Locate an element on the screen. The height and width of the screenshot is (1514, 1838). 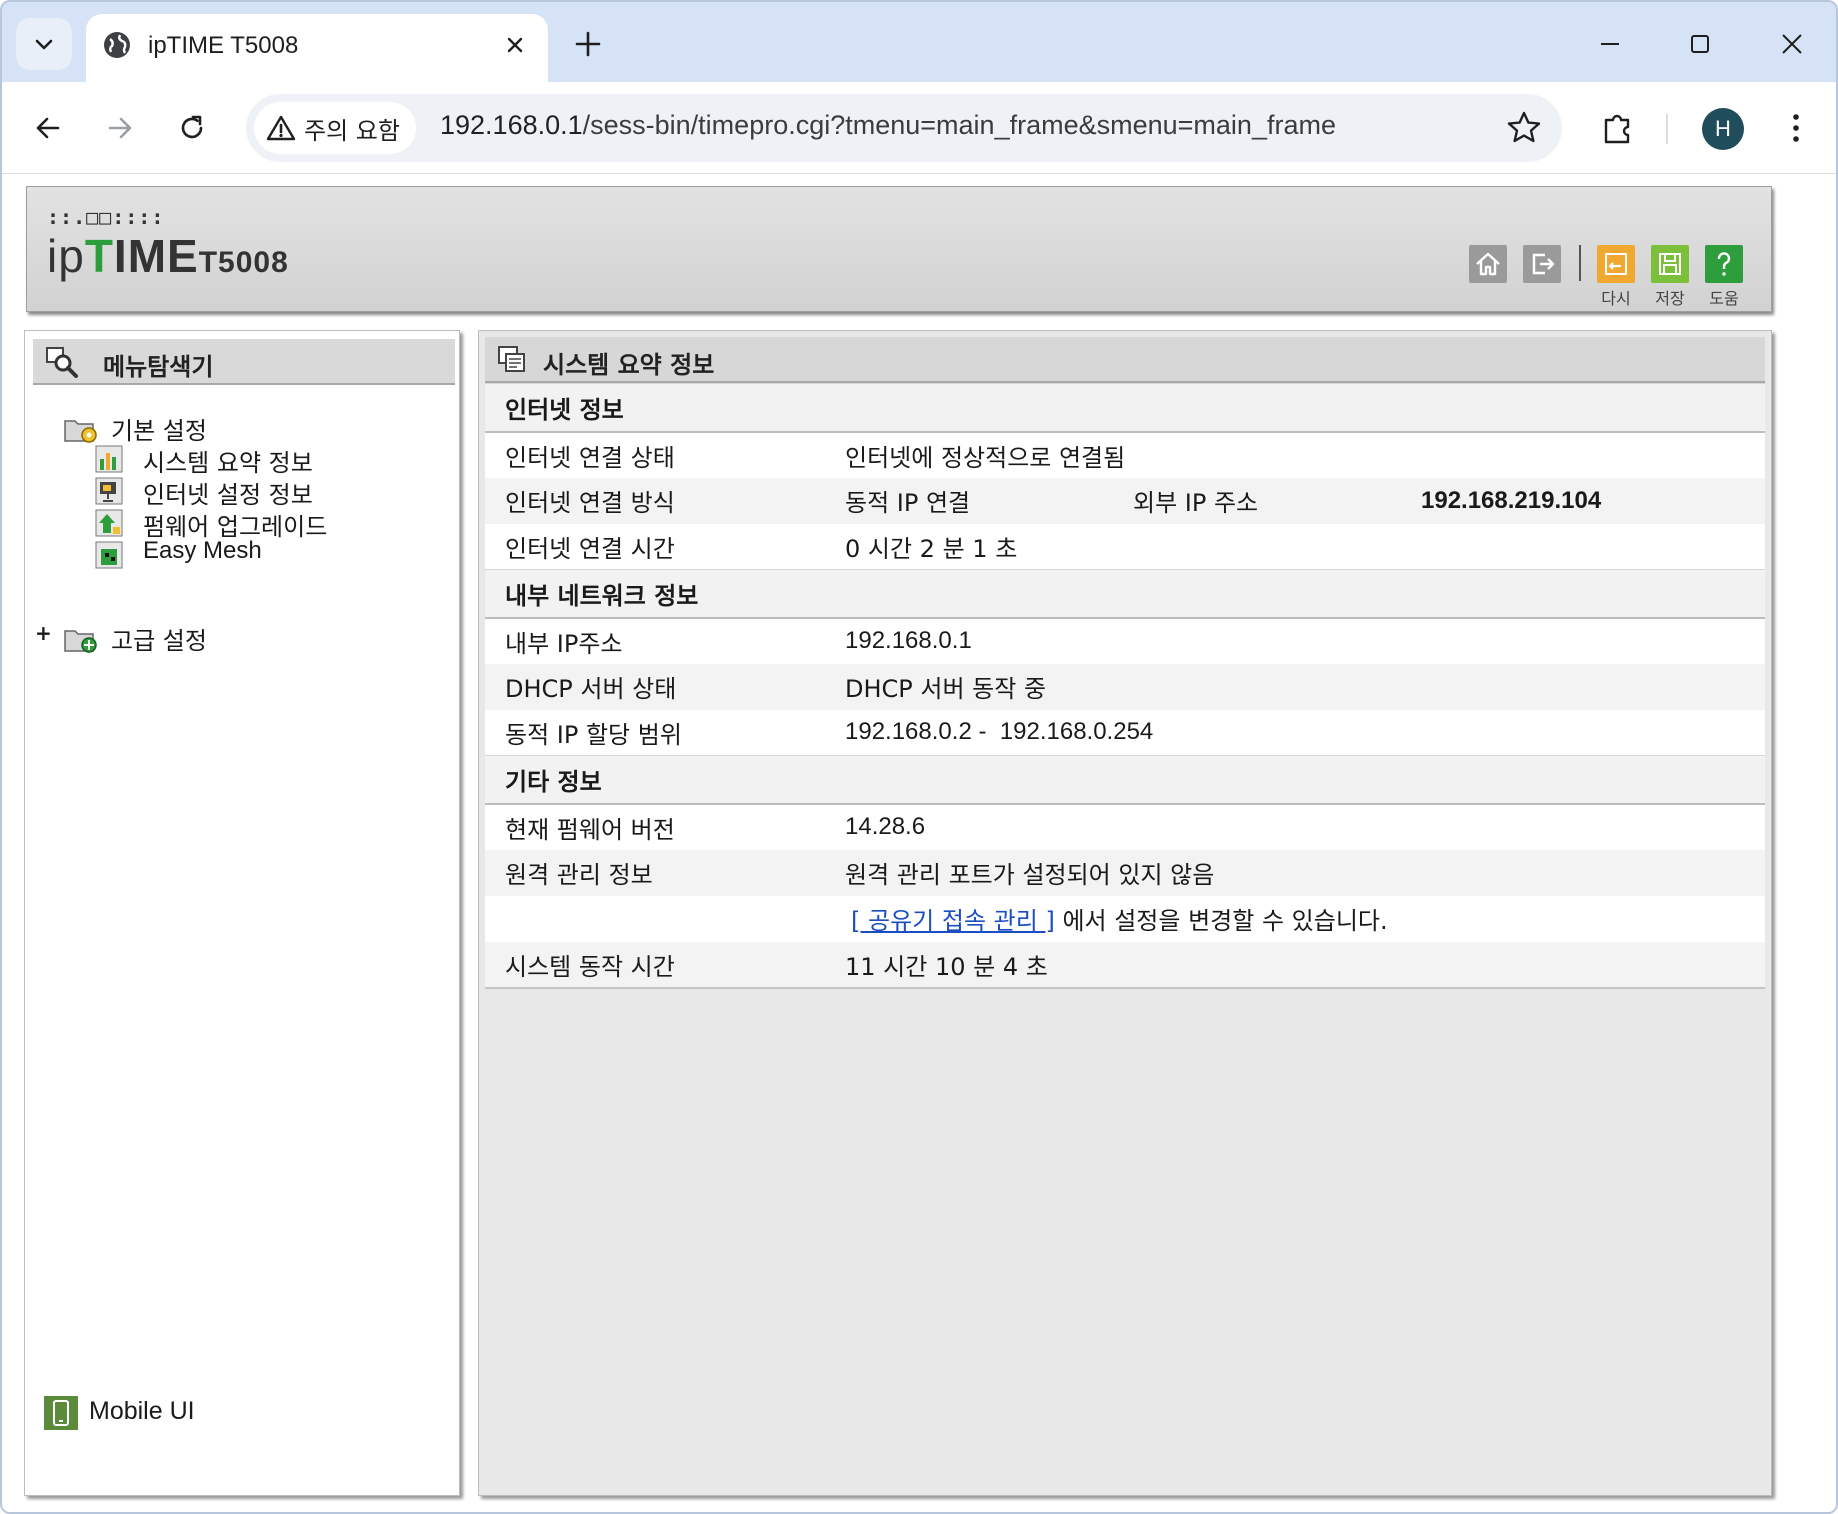
folder-gear-icon is located at coordinates (83, 430).